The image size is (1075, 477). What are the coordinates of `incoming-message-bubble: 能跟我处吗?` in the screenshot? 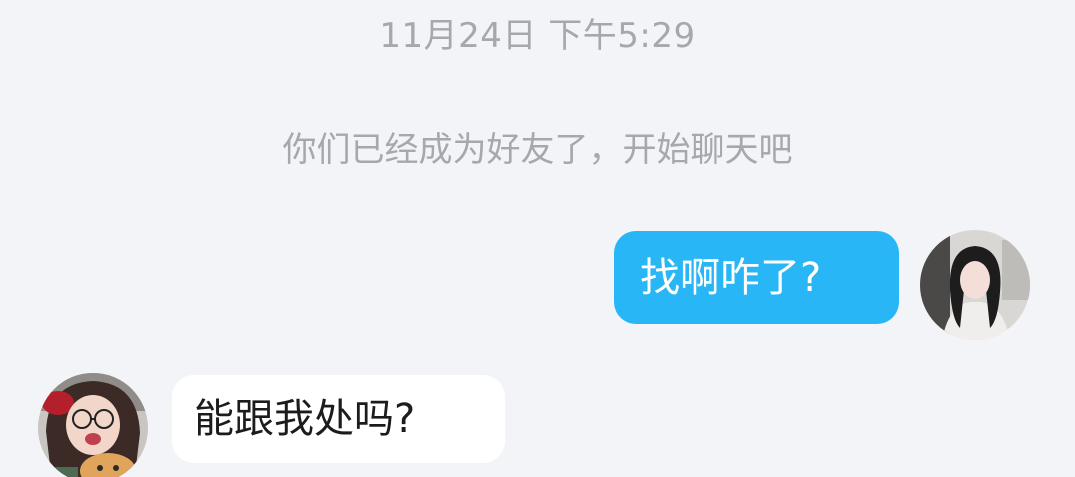 It's located at (338, 419).